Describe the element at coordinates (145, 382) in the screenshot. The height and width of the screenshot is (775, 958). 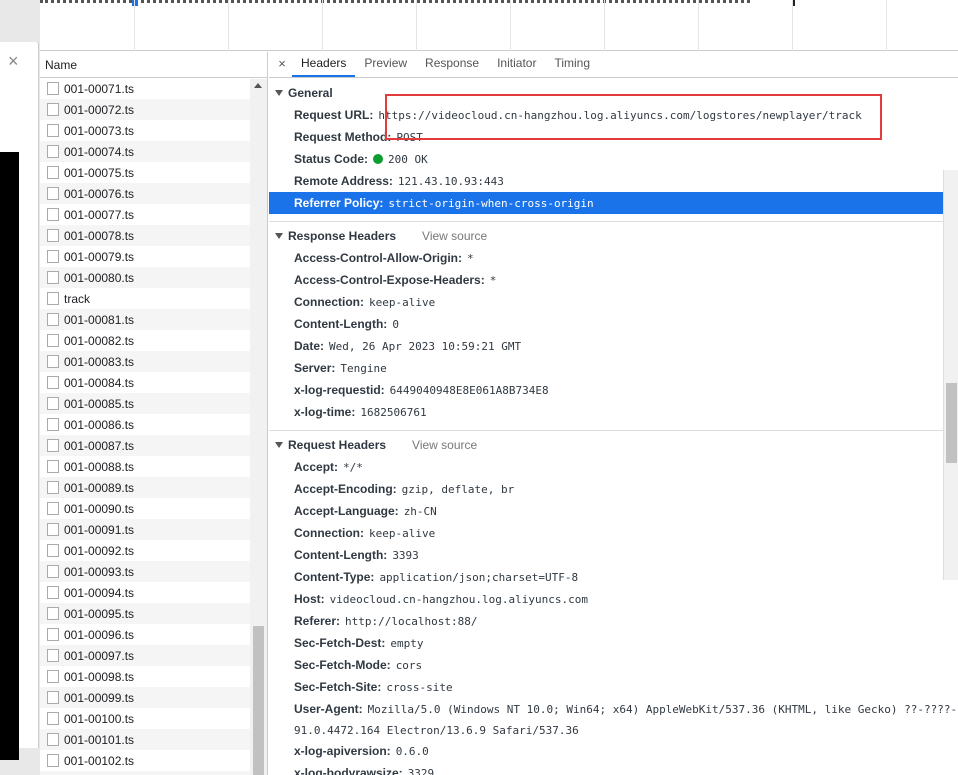
I see `request-row: 001-00084.ts` at that location.